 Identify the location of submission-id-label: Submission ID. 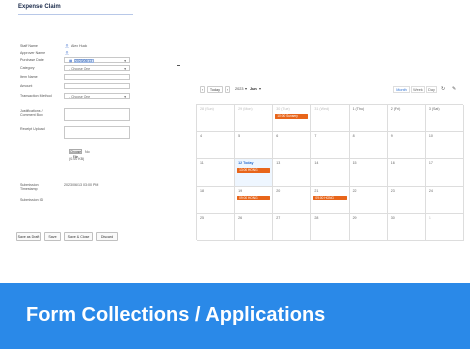
(32, 200).